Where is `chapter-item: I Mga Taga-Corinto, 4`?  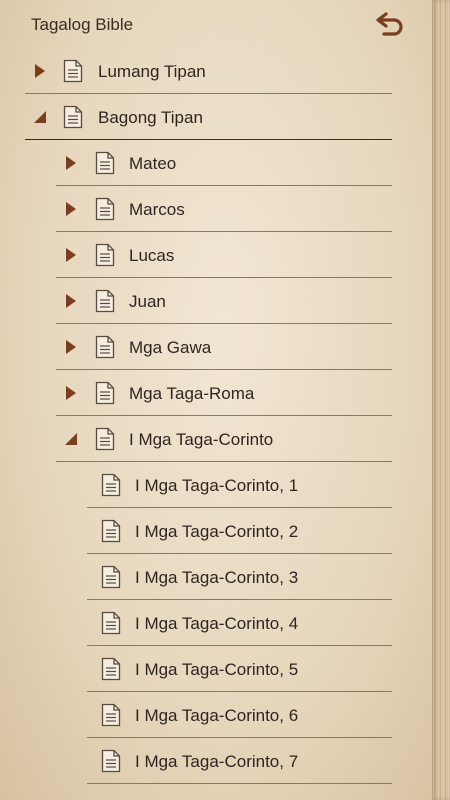
chapter-item: I Mga Taga-Corinto, 4 is located at coordinates (216, 623).